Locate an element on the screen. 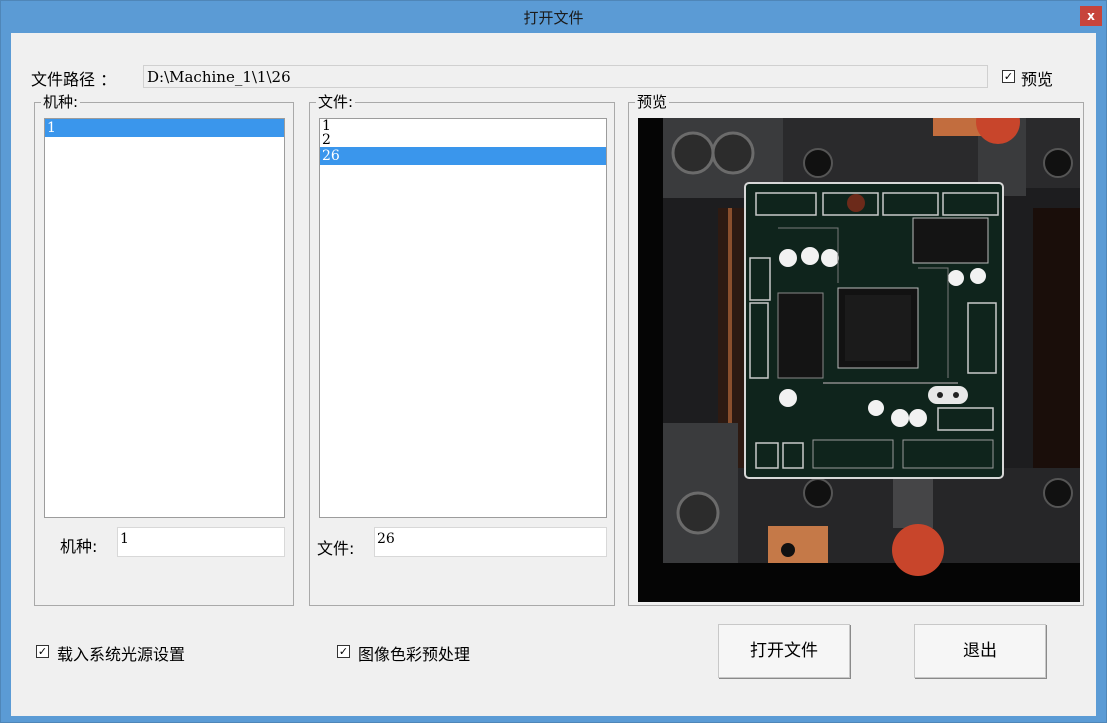  machine-edit-label: 机种: is located at coordinates (79, 546).